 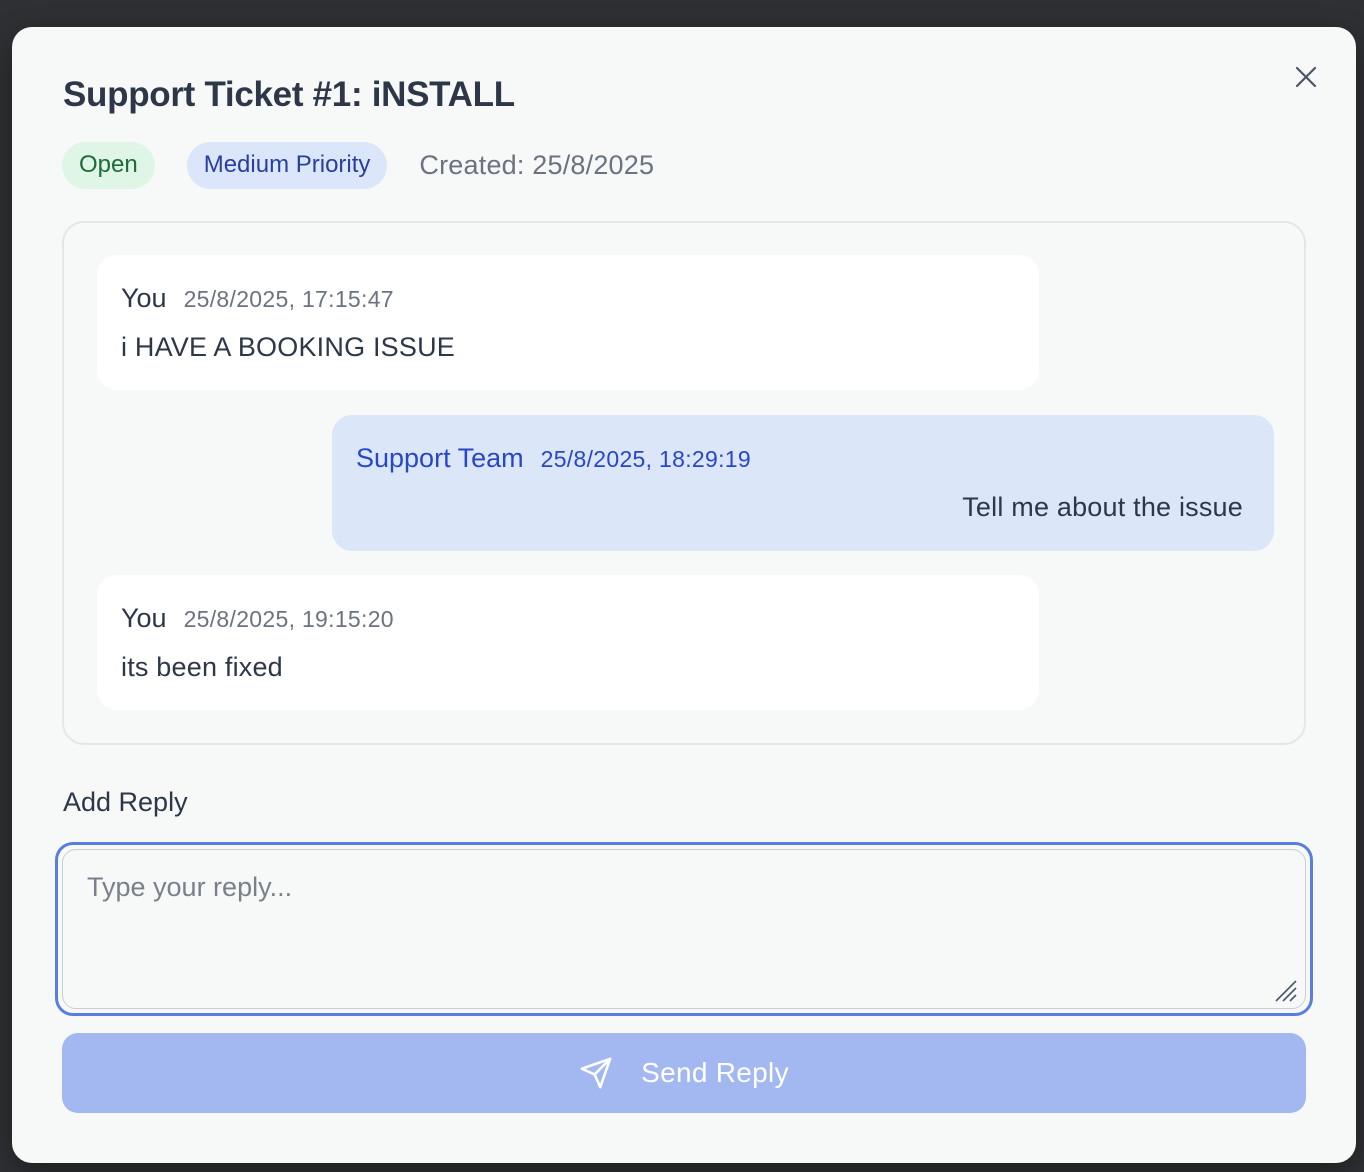 What do you see at coordinates (288, 619) in the screenshot?
I see `message-timestamp: 25/8/2025, 19:15:20` at bounding box center [288, 619].